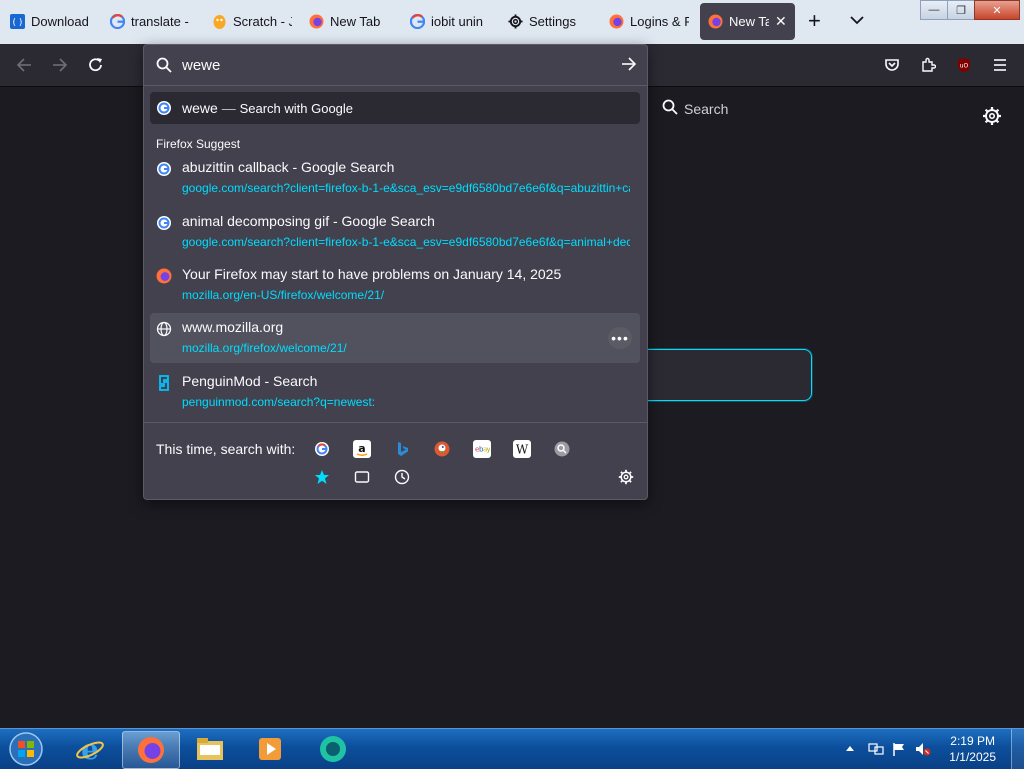 This screenshot has width=1024, height=769. I want to click on volume-muted-icon, so click(923, 749).